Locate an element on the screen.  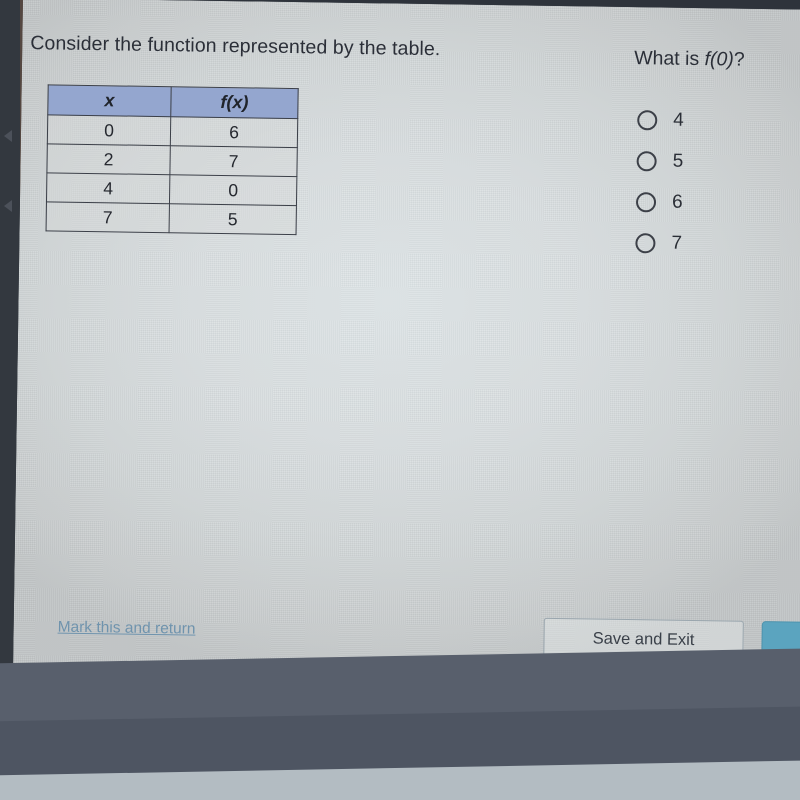
table-cell-x: 0 is located at coordinates (109, 130).